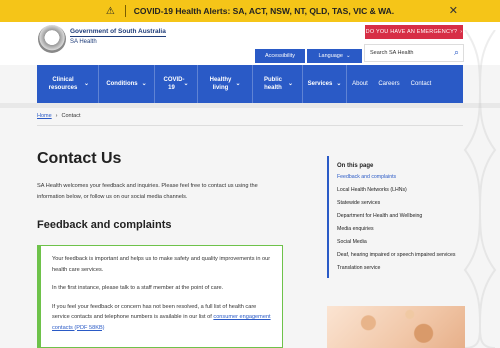 The width and height of the screenshot is (500, 348). I want to click on dna-decoration-icon, so click(480, 189).